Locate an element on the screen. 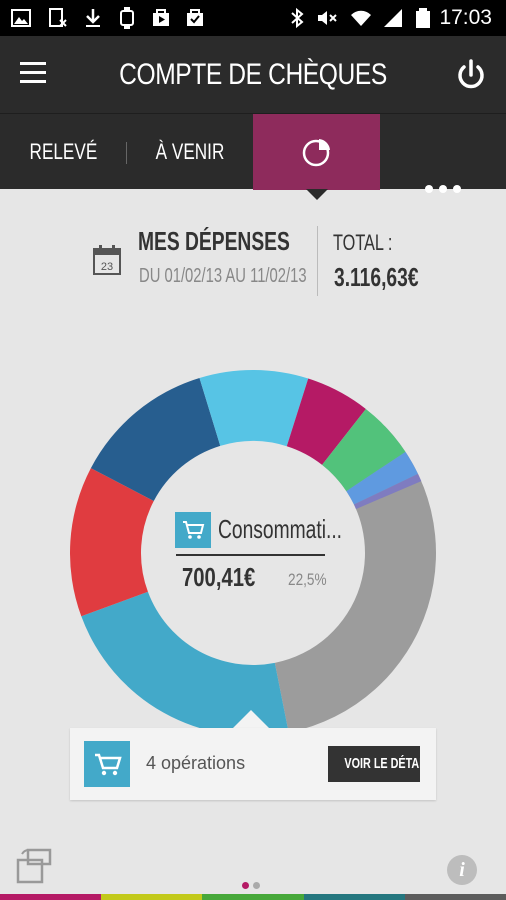  view-detail-button: VOIR LE DÉTAIL is located at coordinates (374, 764).